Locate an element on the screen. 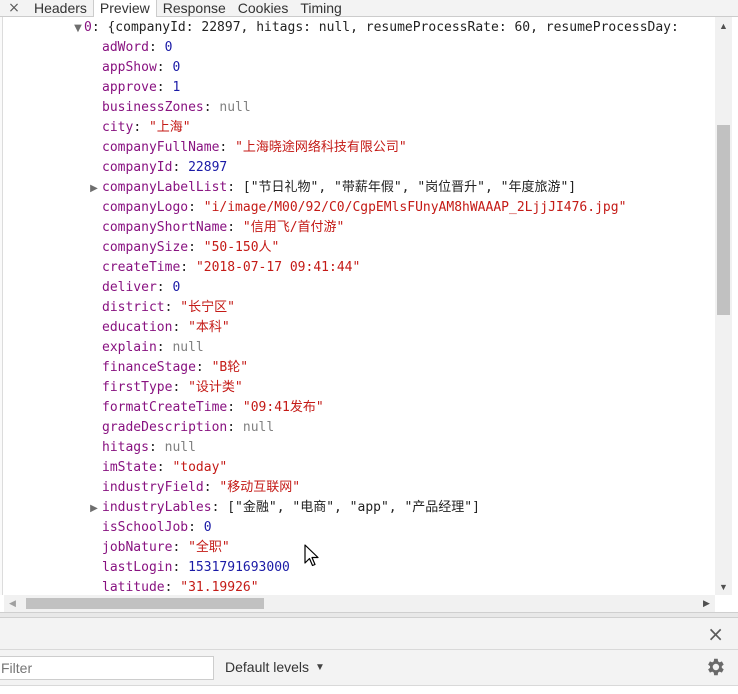 The width and height of the screenshot is (738, 694). entry-key: companyShortName is located at coordinates (165, 227).